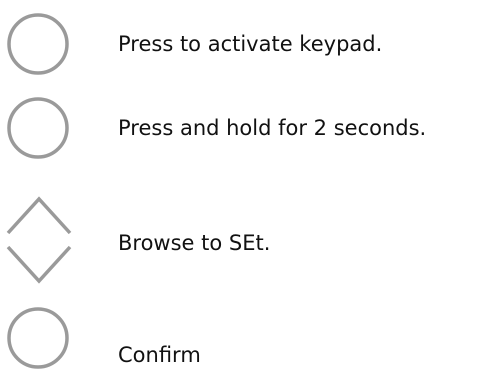 This screenshot has height=376, width=488. I want to click on up-down-arrows-icon, so click(39, 240).